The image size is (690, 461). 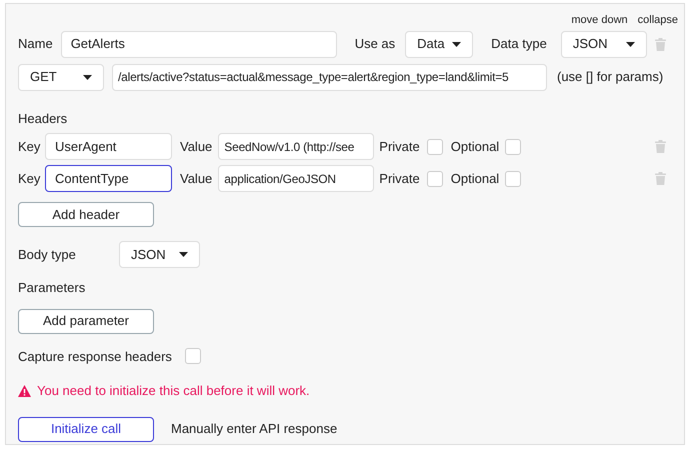 What do you see at coordinates (658, 20) in the screenshot?
I see `panel-link: collapse` at bounding box center [658, 20].